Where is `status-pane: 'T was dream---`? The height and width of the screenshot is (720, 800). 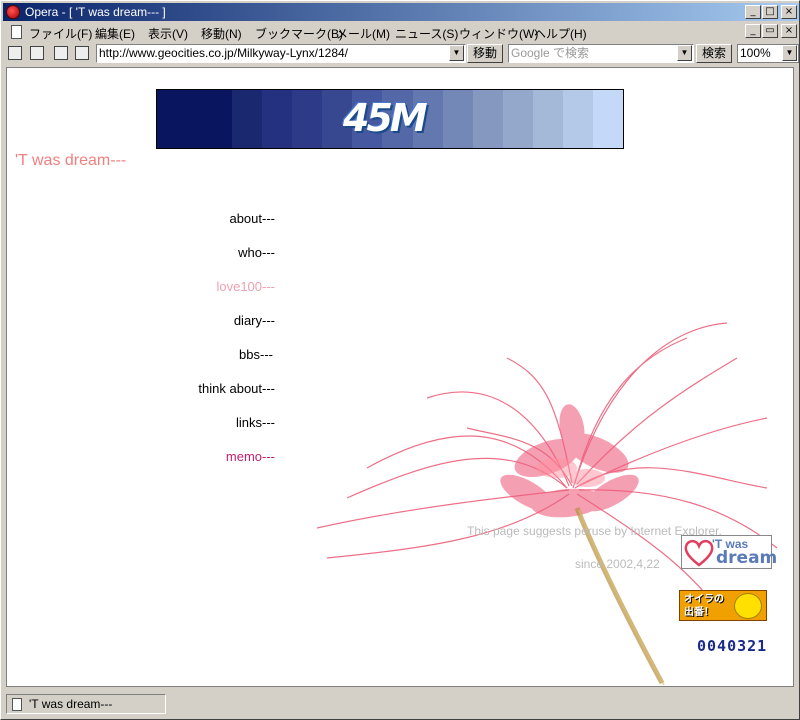
status-pane: 'T was dream--- is located at coordinates (86, 704).